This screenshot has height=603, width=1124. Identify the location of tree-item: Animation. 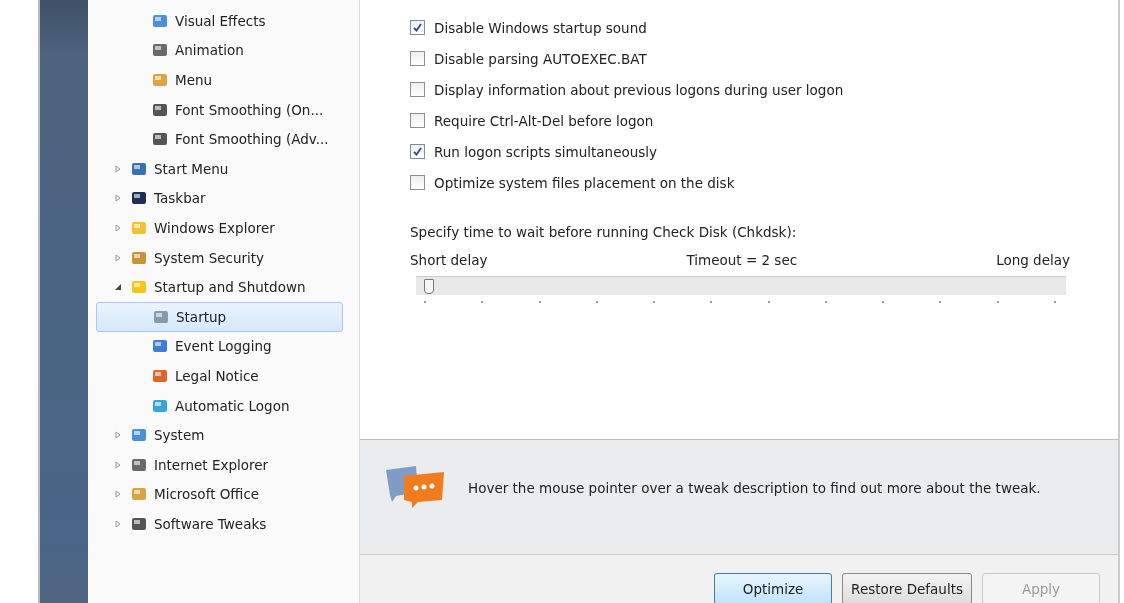
(219, 50).